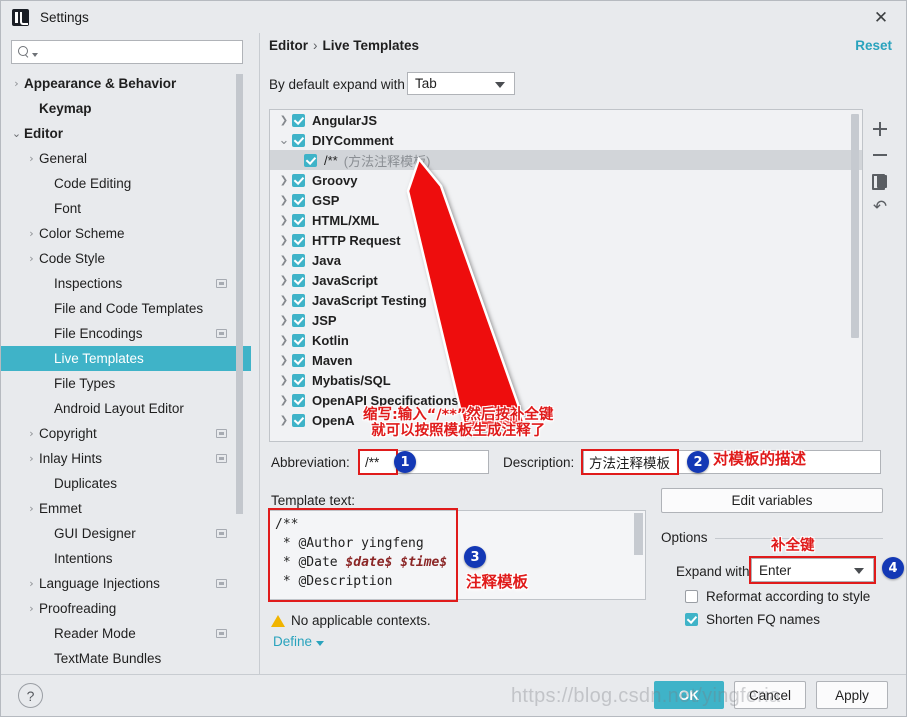 The height and width of the screenshot is (717, 907). Describe the element at coordinates (30, 695) in the screenshot. I see `help-button: ?` at that location.